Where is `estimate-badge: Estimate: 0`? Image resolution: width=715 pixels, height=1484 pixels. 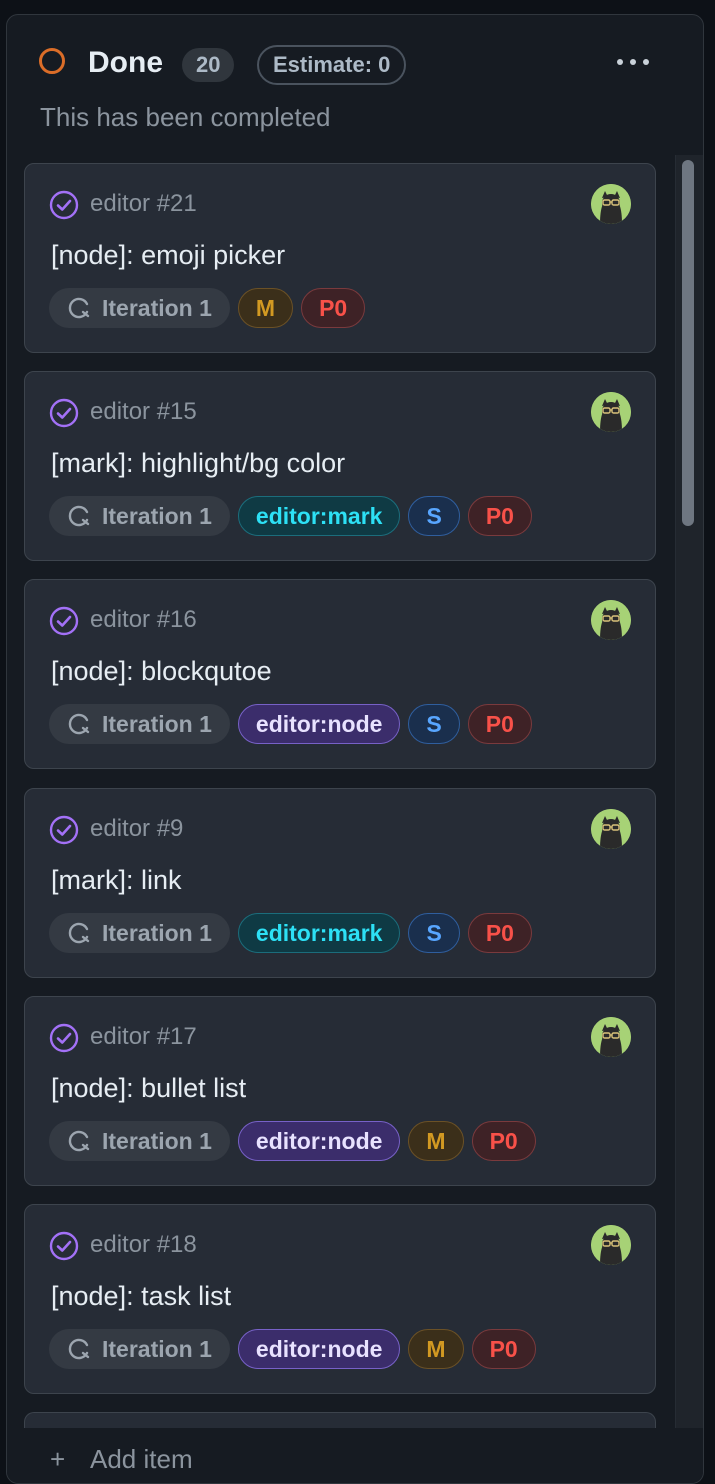 estimate-badge: Estimate: 0 is located at coordinates (332, 65).